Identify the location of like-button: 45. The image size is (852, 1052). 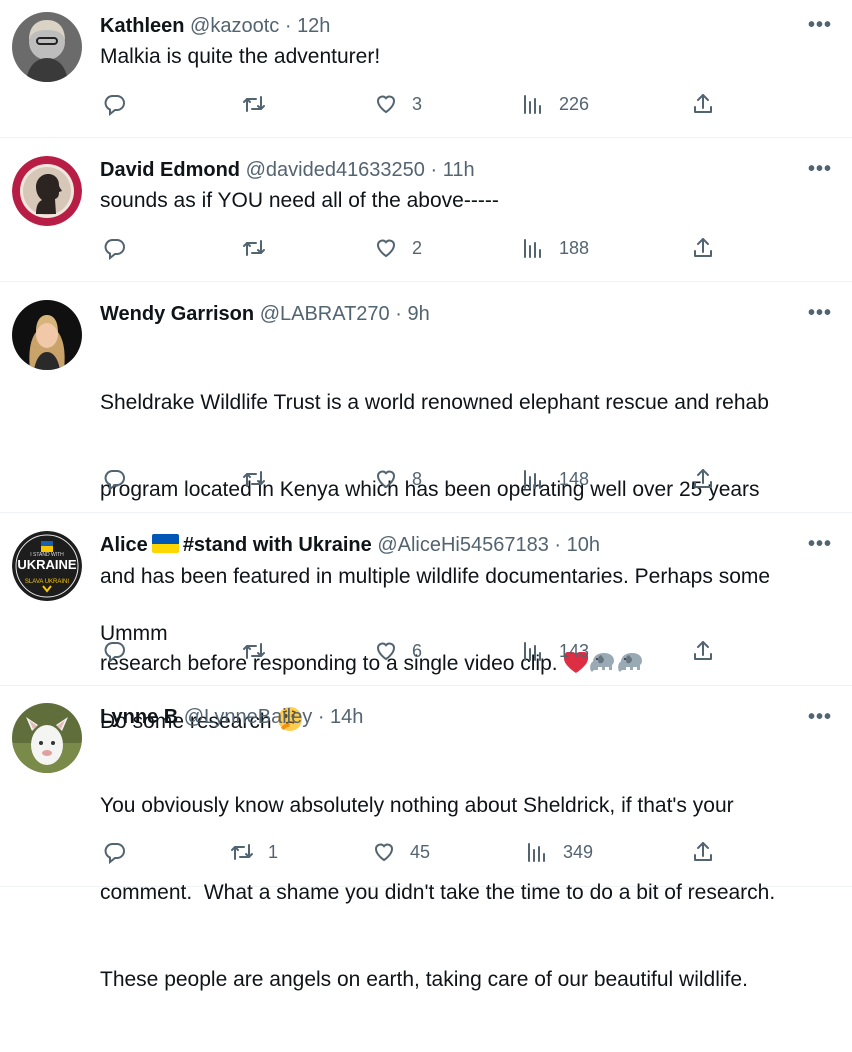
(401, 852).